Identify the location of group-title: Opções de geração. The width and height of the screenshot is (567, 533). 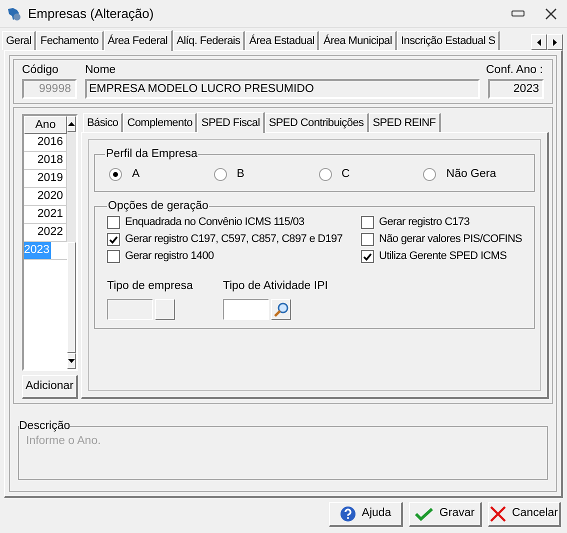
(158, 206).